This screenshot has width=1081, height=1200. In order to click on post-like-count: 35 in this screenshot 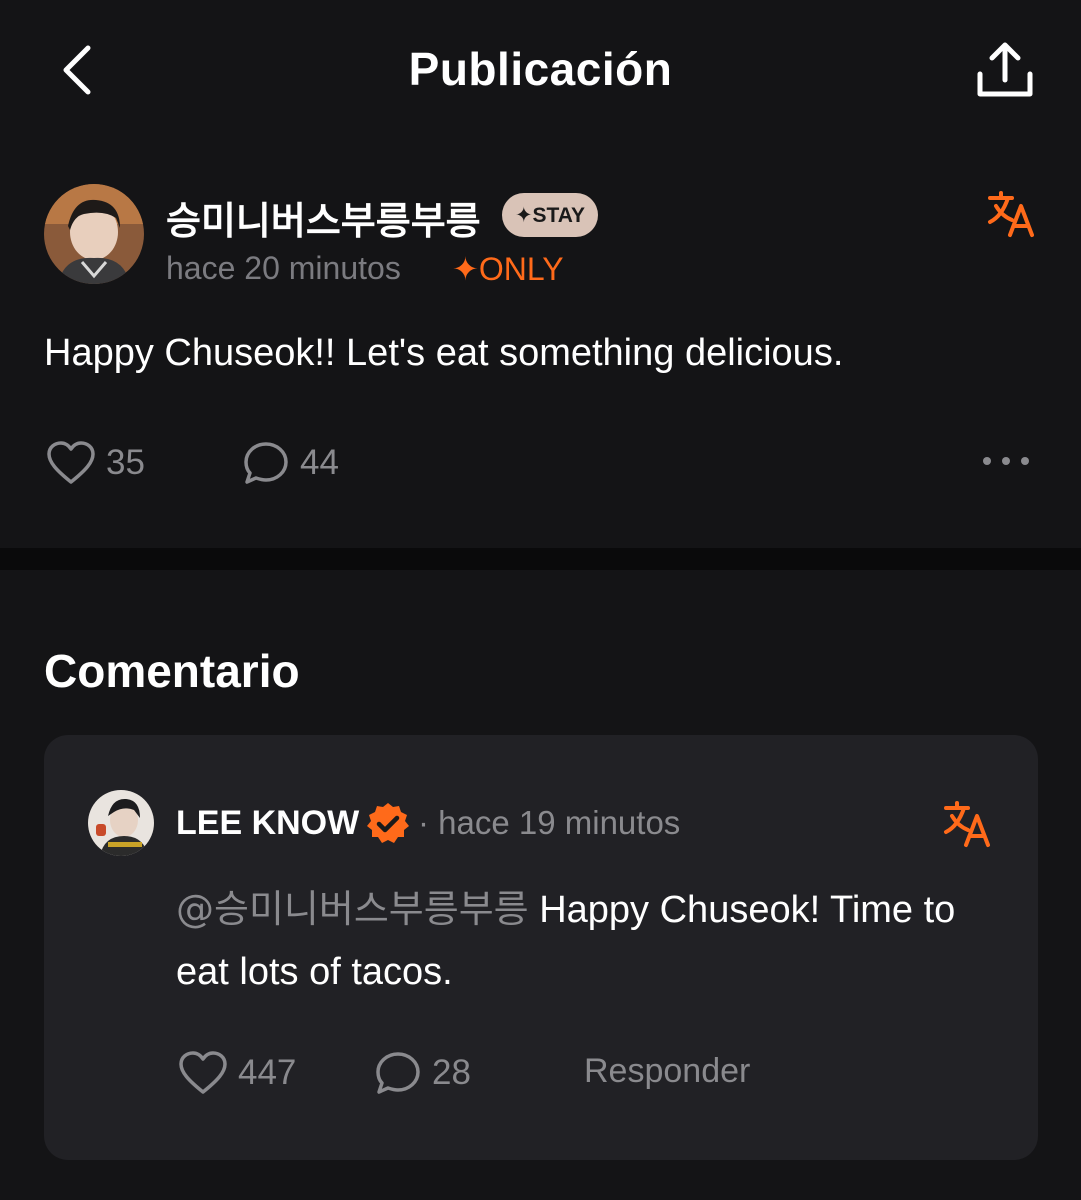, I will do `click(125, 462)`.